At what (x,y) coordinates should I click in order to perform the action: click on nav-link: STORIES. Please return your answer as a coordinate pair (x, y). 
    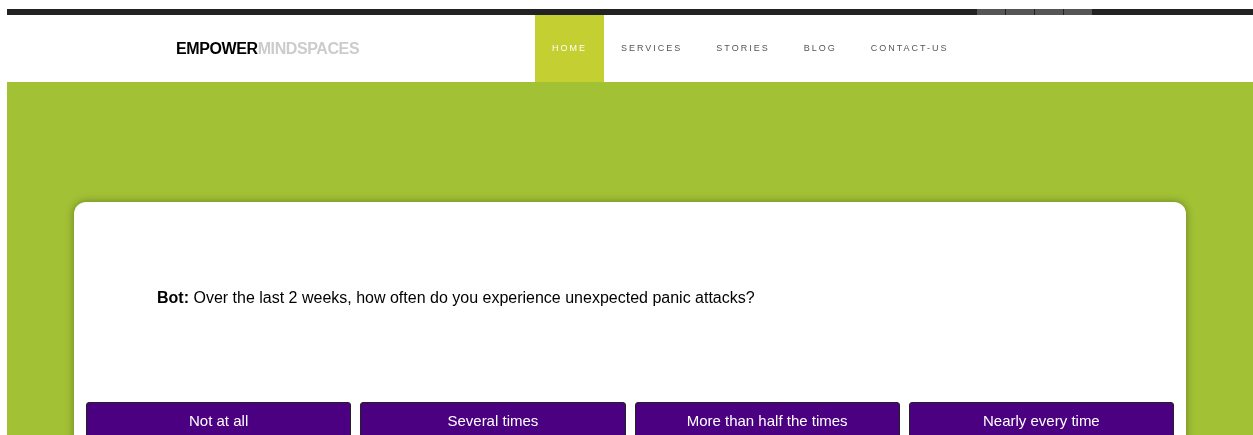
    Looking at the image, I should click on (743, 48).